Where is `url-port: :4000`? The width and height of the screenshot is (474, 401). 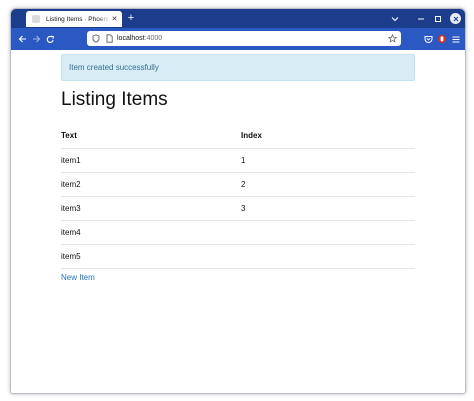 url-port: :4000 is located at coordinates (153, 38).